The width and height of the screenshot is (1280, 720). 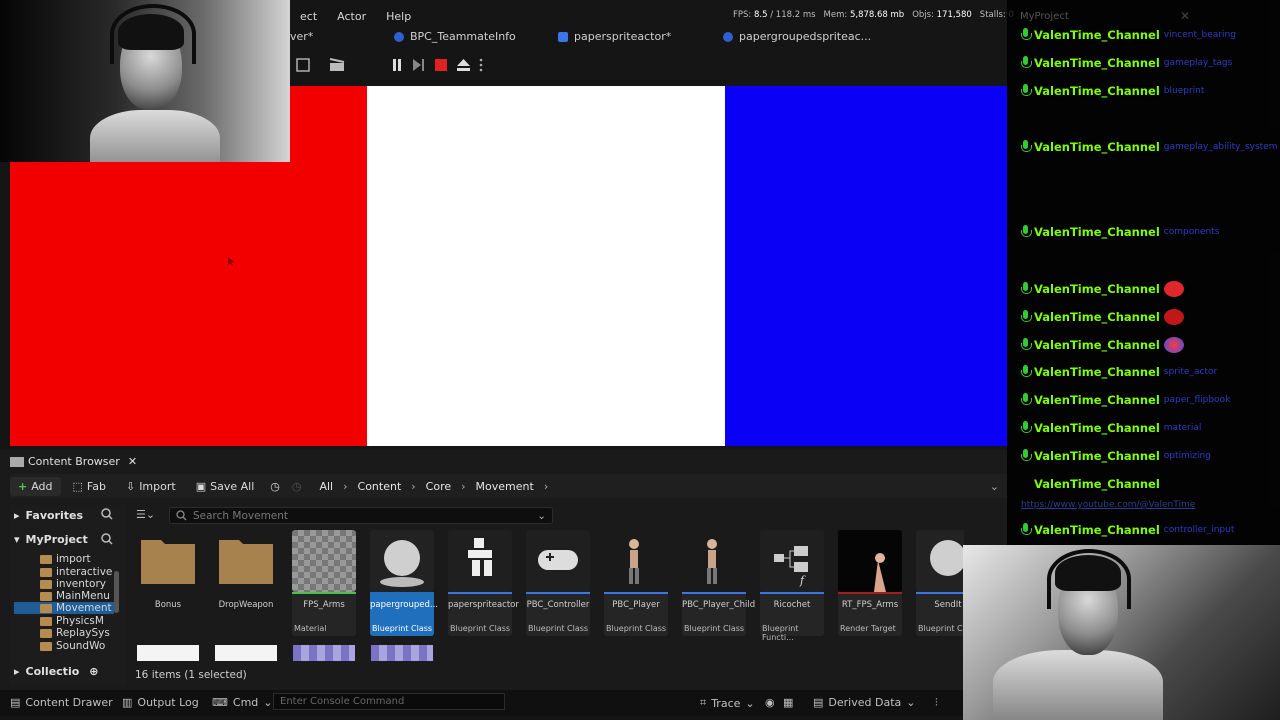 I want to click on output-log-button: ▥ Output Log, so click(x=160, y=702).